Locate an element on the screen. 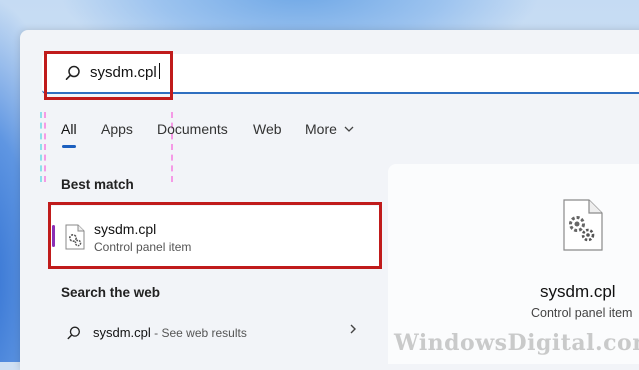 The width and height of the screenshot is (639, 370). web-search-result: sysdm.cpl - See web results is located at coordinates (170, 332).